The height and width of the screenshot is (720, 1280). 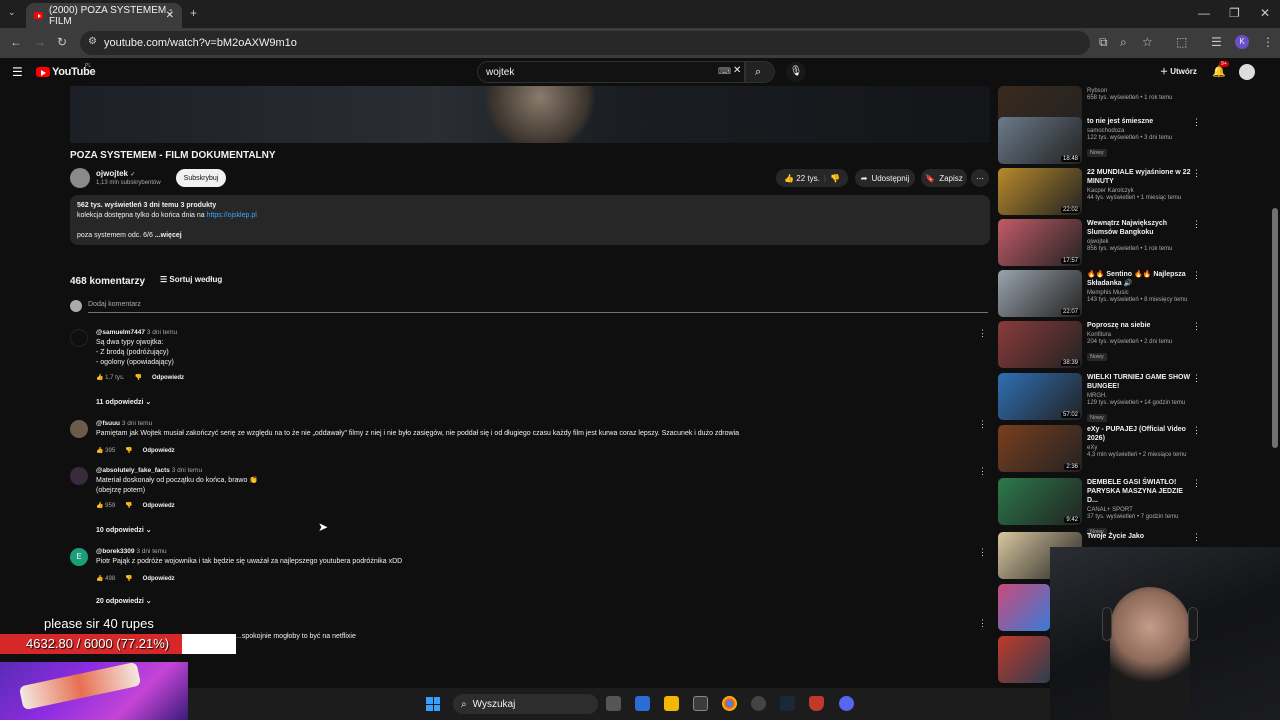 I want to click on video-channel: Memphis Music, so click(x=1141, y=293).